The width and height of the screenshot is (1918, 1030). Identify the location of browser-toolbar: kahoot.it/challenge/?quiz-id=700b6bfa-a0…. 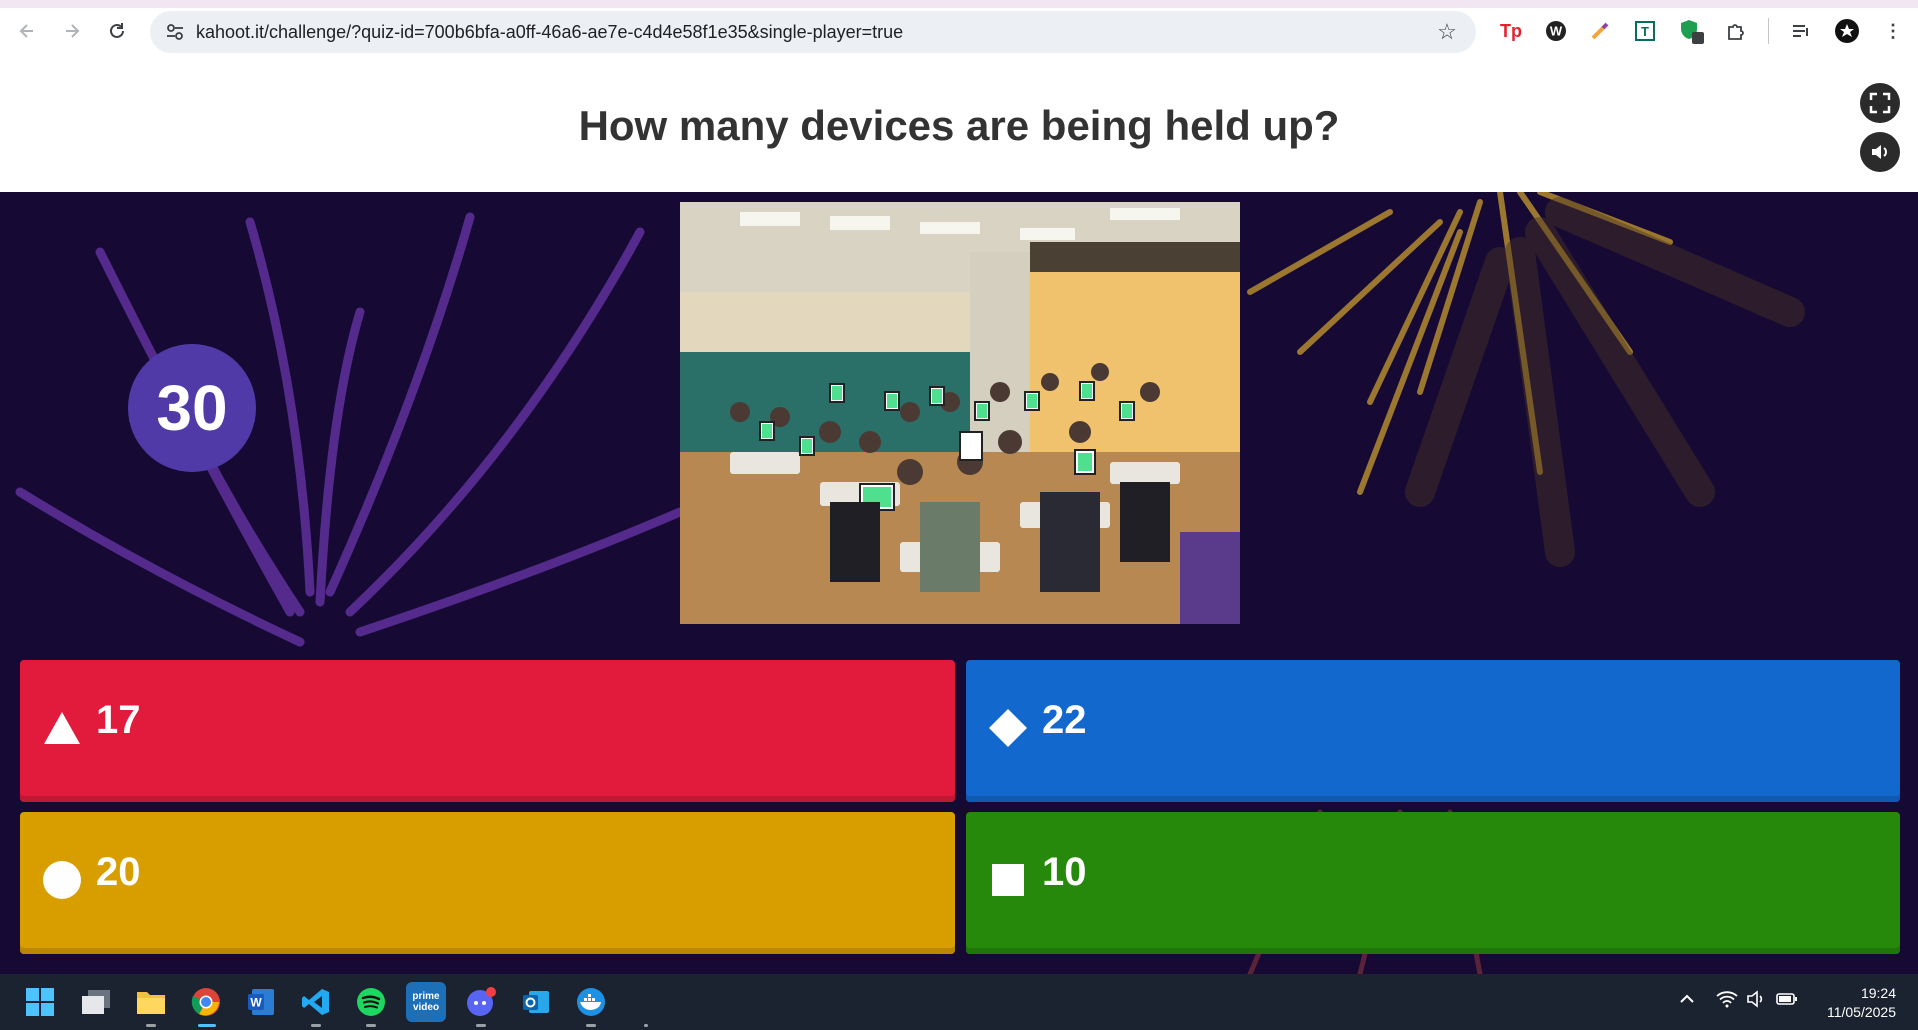
(959, 31).